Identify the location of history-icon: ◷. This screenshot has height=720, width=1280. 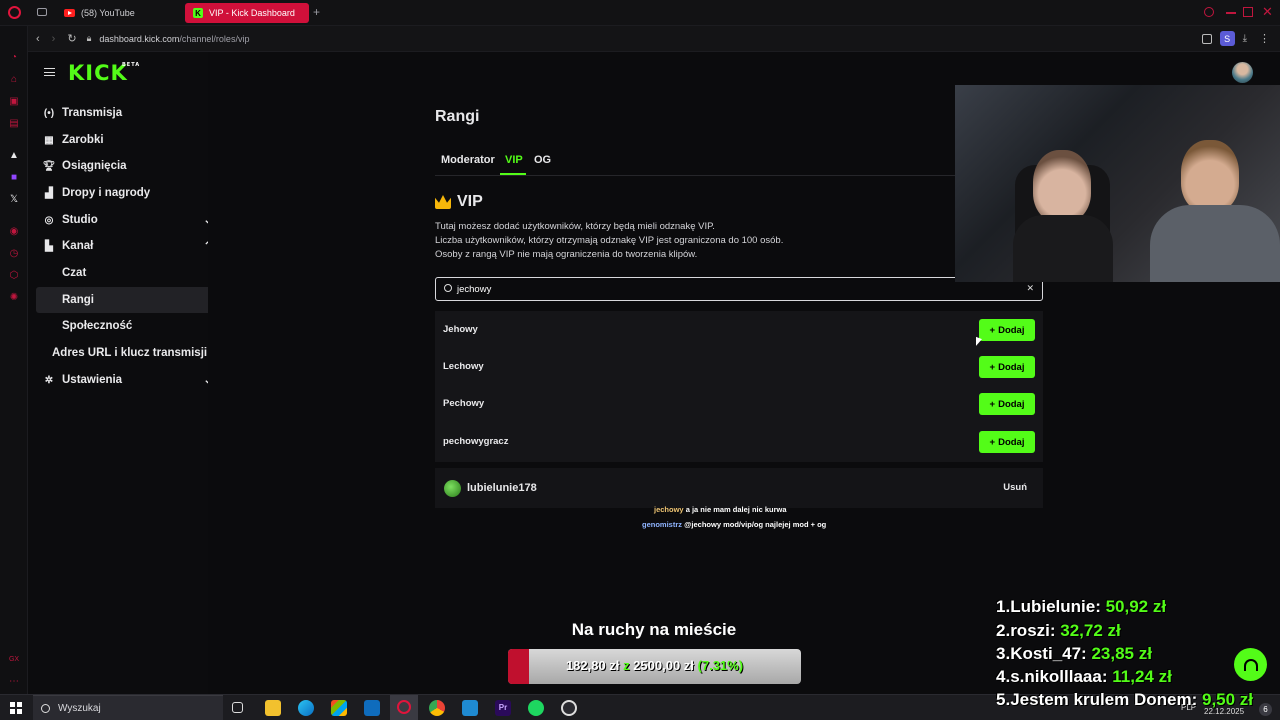
(14, 254).